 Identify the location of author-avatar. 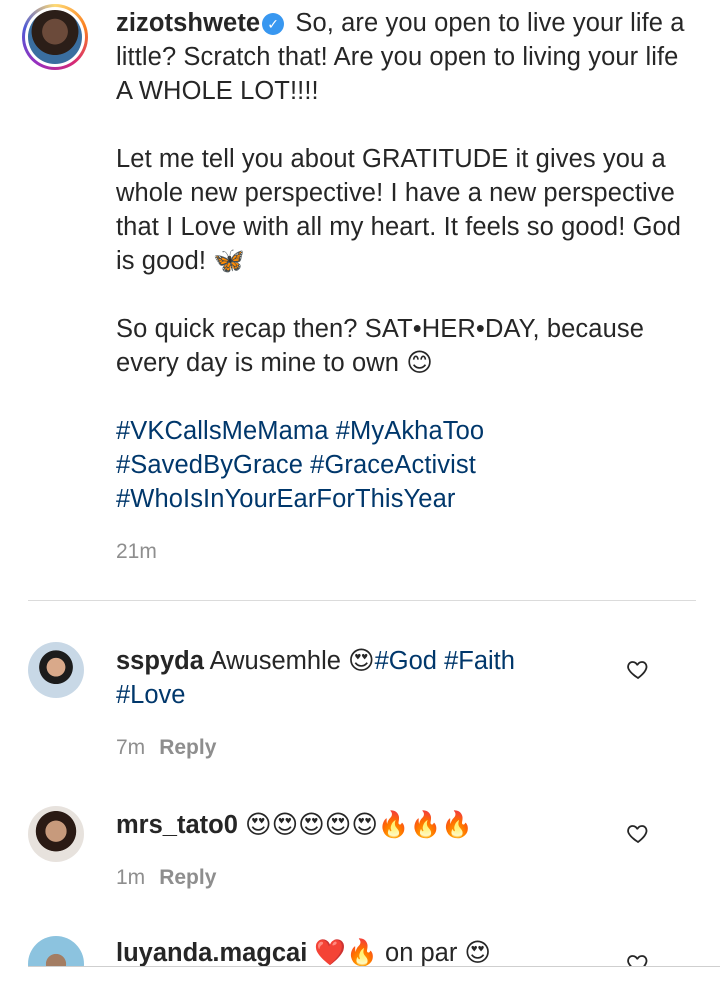
(55, 37).